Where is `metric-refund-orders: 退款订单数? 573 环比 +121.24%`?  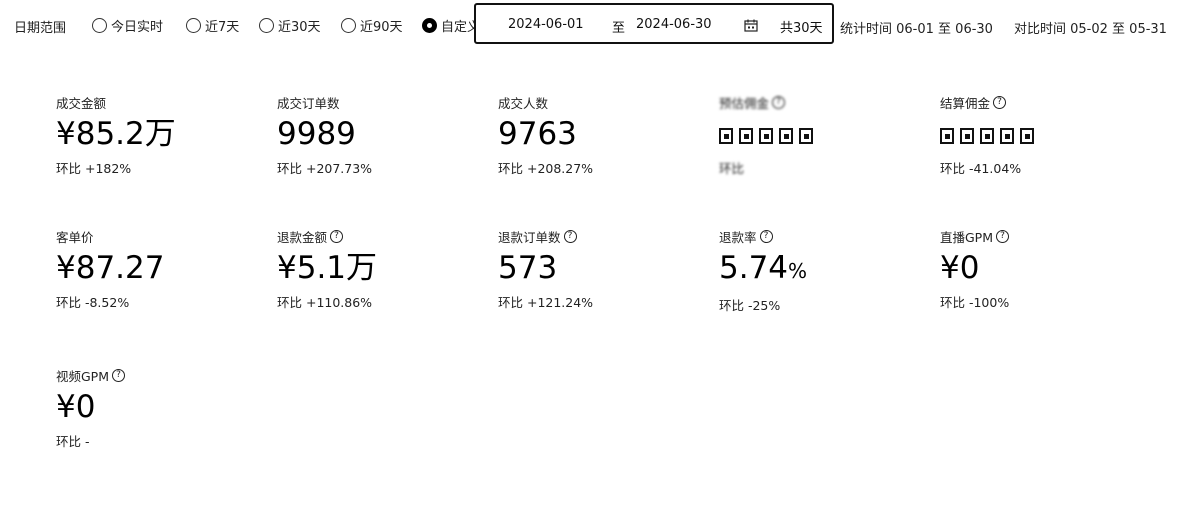 metric-refund-orders: 退款订单数? 573 环比 +121.24% is located at coordinates (545, 269).